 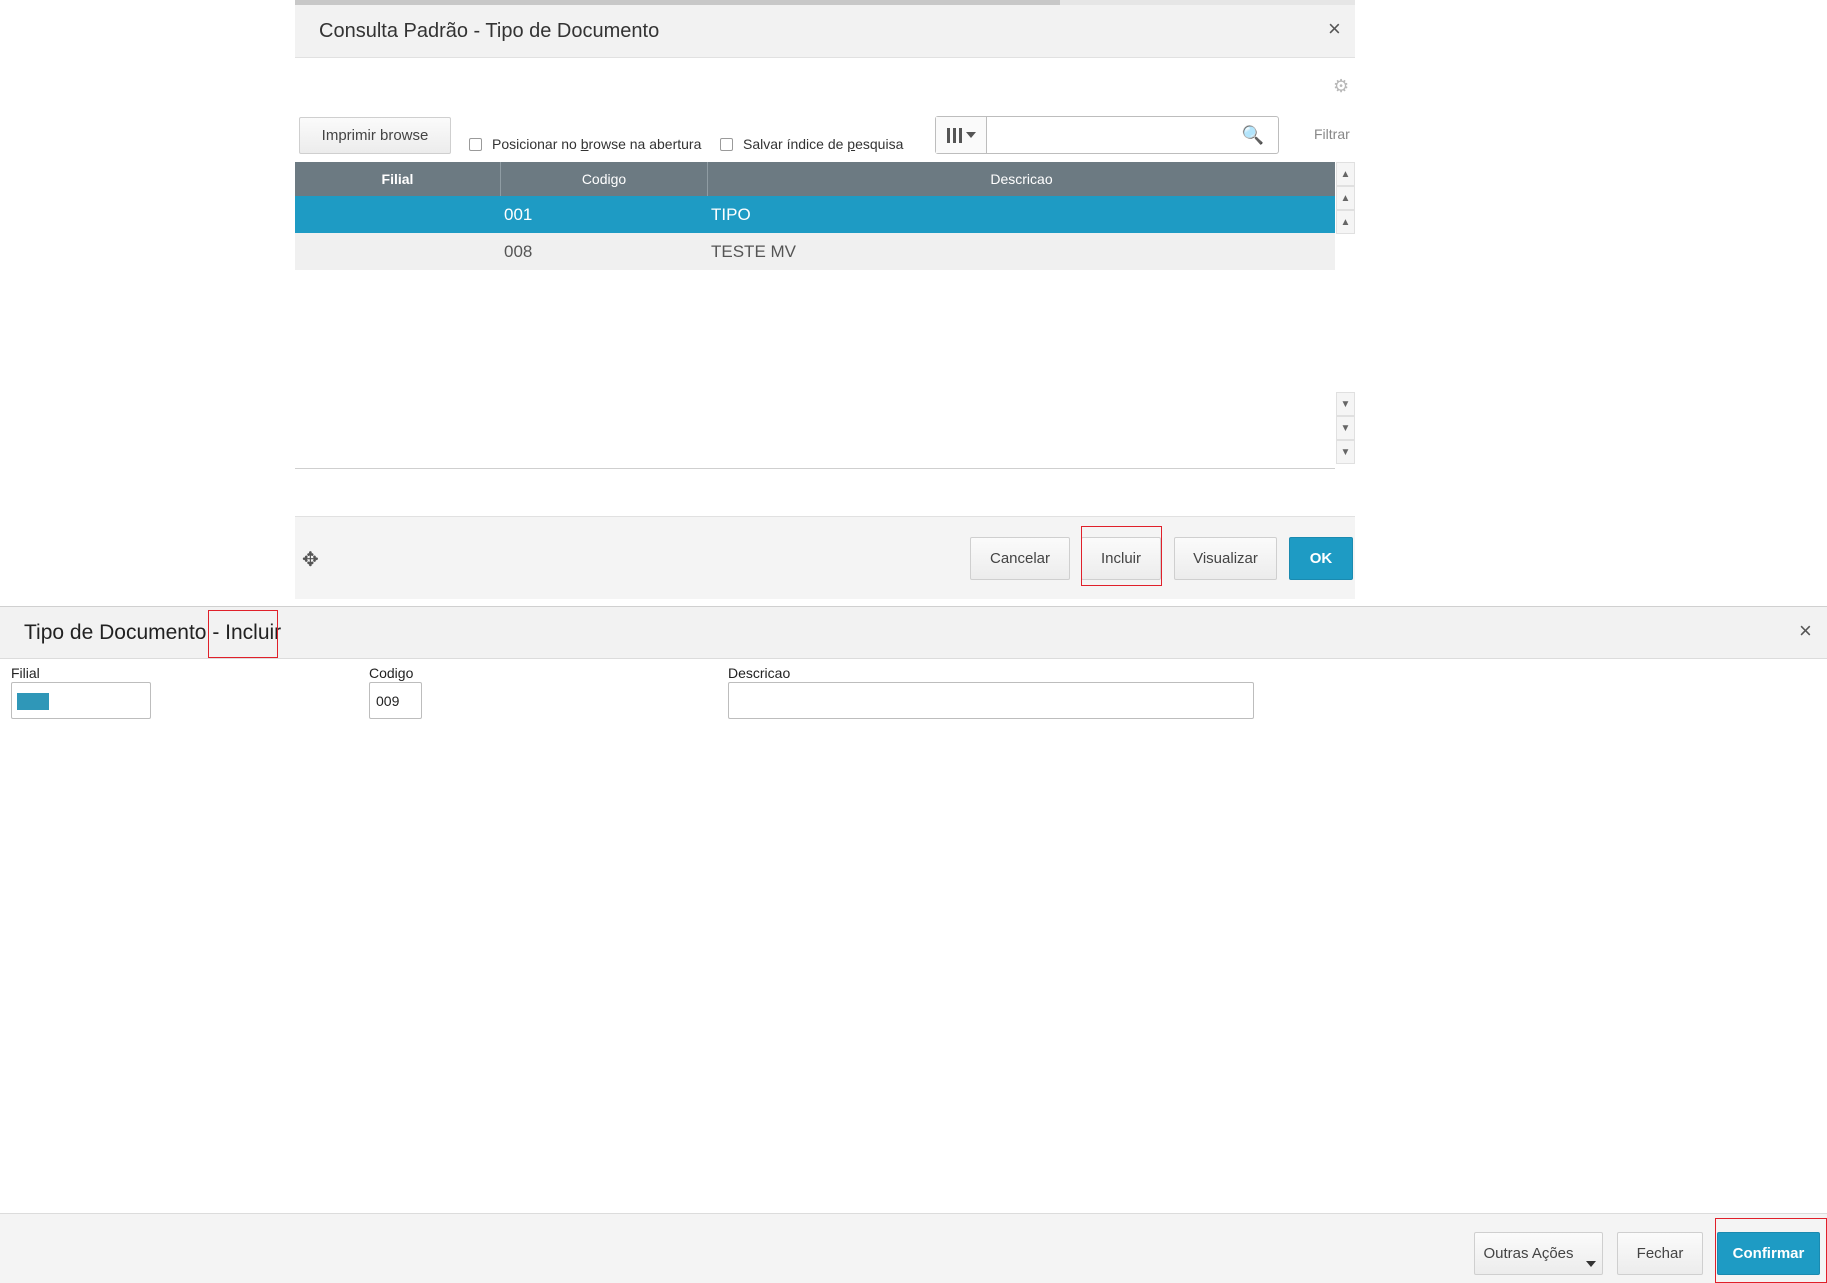 I want to click on search-icon: 🔍, so click(x=1253, y=135).